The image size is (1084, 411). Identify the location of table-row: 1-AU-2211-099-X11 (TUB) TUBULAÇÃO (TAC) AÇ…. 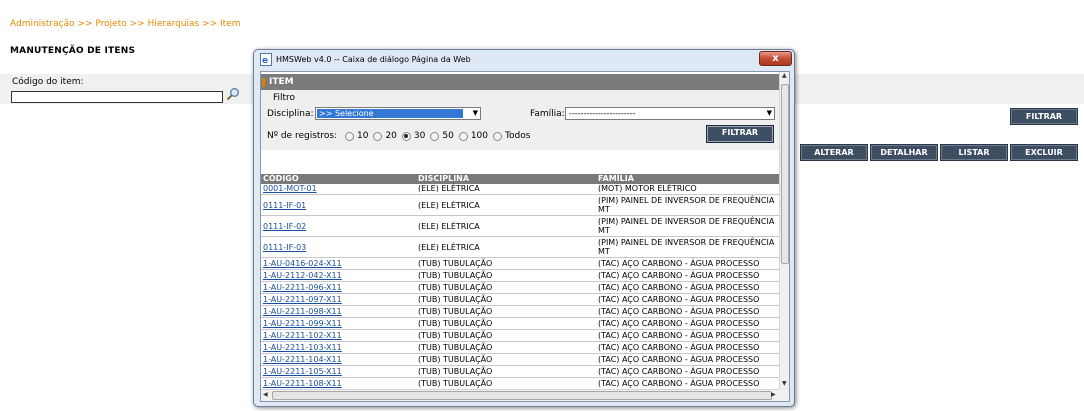
(520, 324).